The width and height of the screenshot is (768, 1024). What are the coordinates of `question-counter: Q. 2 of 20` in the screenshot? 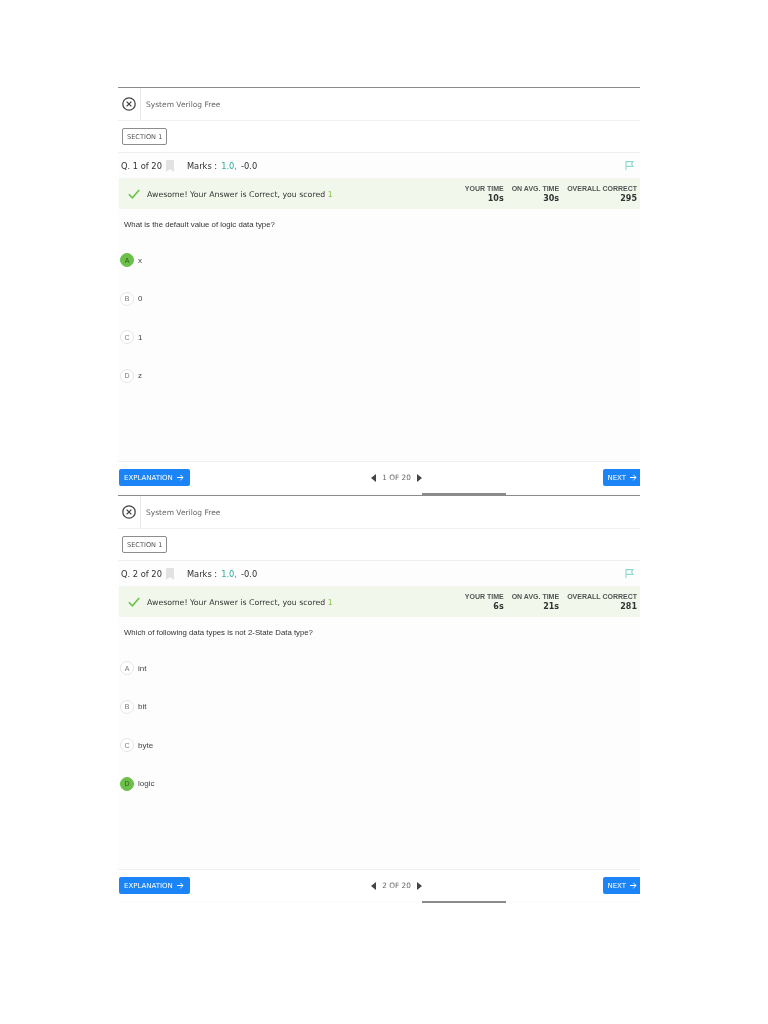 It's located at (141, 573).